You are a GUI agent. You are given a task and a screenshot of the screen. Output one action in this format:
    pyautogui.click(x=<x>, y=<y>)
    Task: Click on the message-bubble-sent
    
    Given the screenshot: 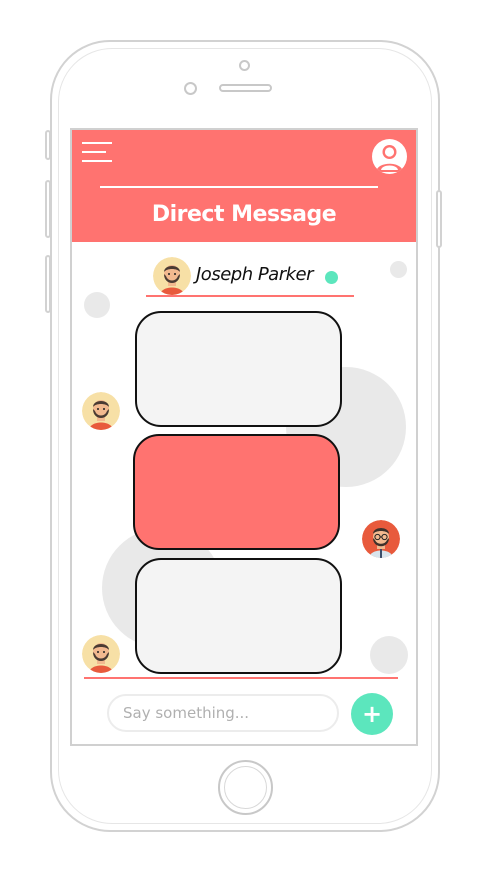 What is the action you would take?
    pyautogui.click(x=236, y=492)
    